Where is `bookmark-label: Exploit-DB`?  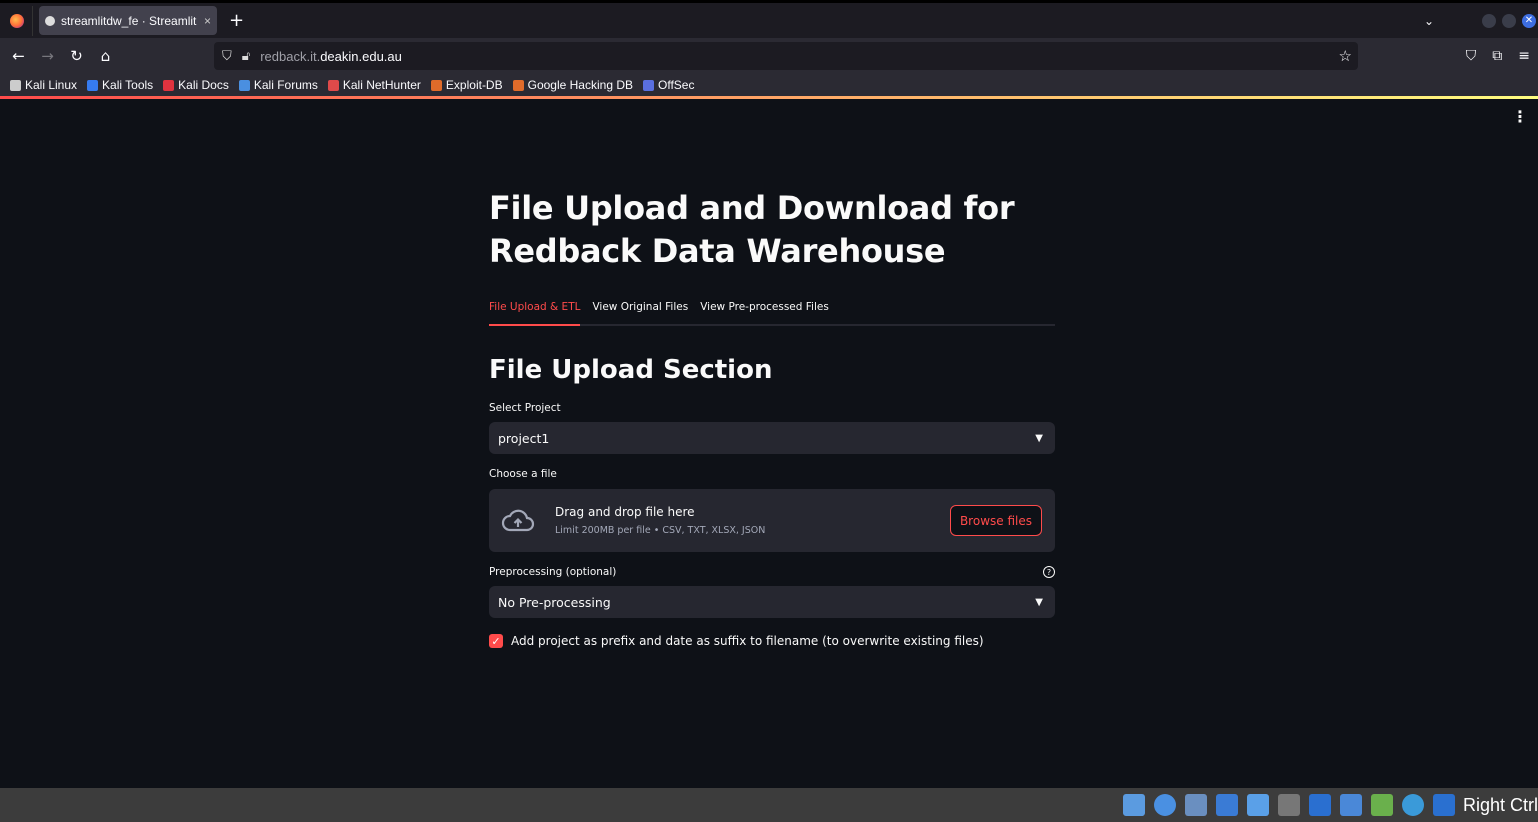
bookmark-label: Exploit-DB is located at coordinates (474, 85).